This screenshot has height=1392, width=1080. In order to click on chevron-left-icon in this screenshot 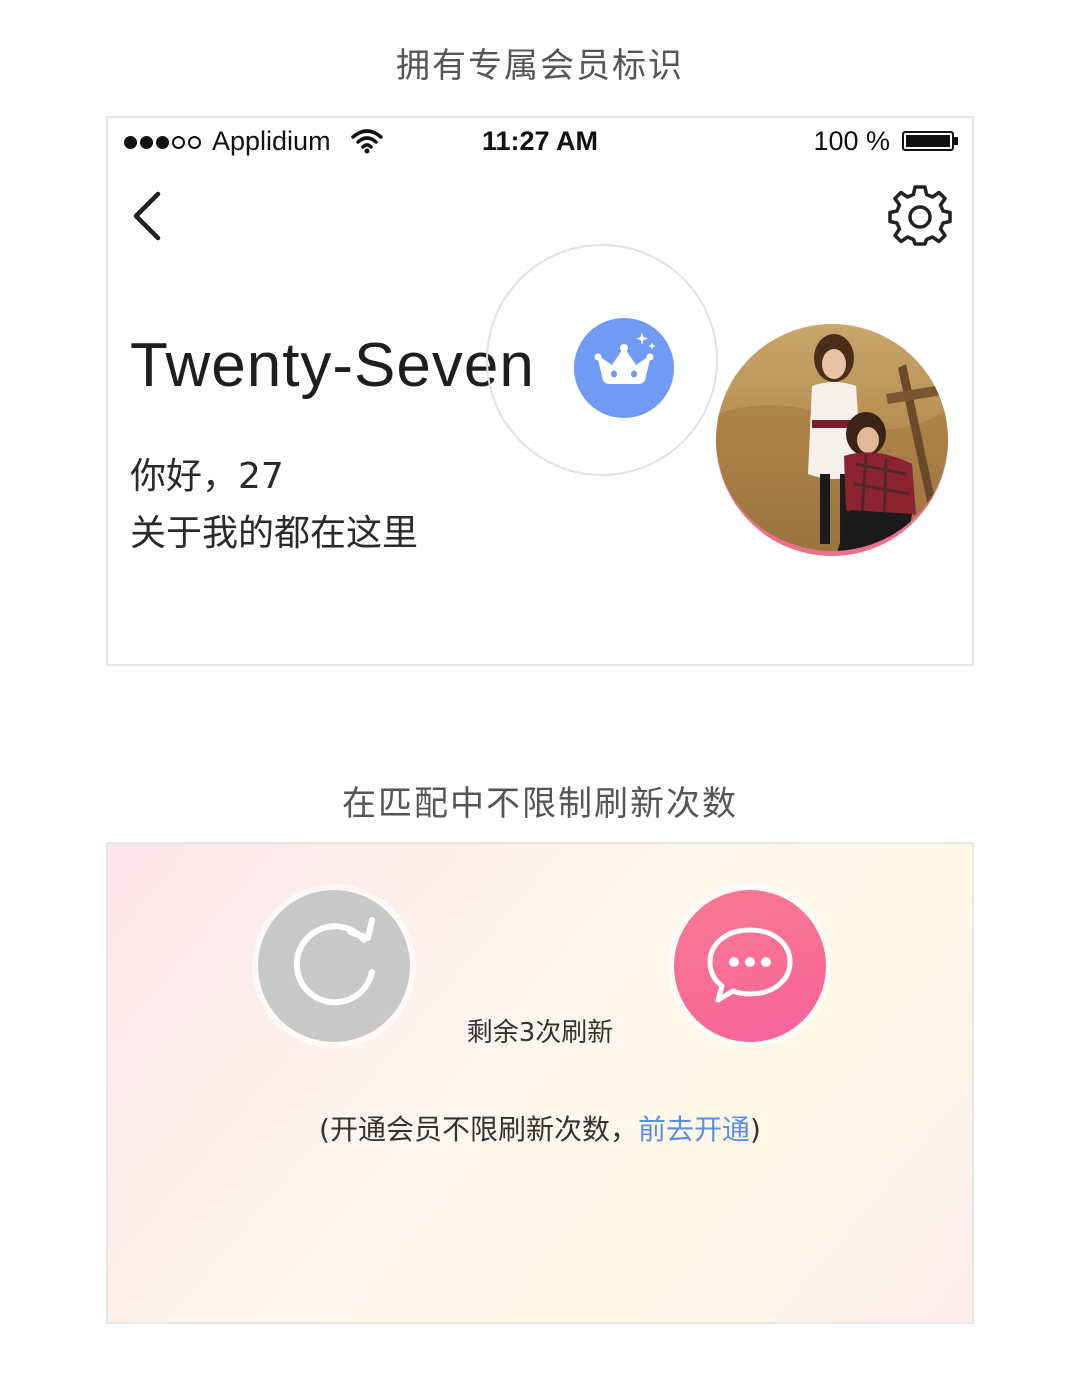, I will do `click(146, 218)`.